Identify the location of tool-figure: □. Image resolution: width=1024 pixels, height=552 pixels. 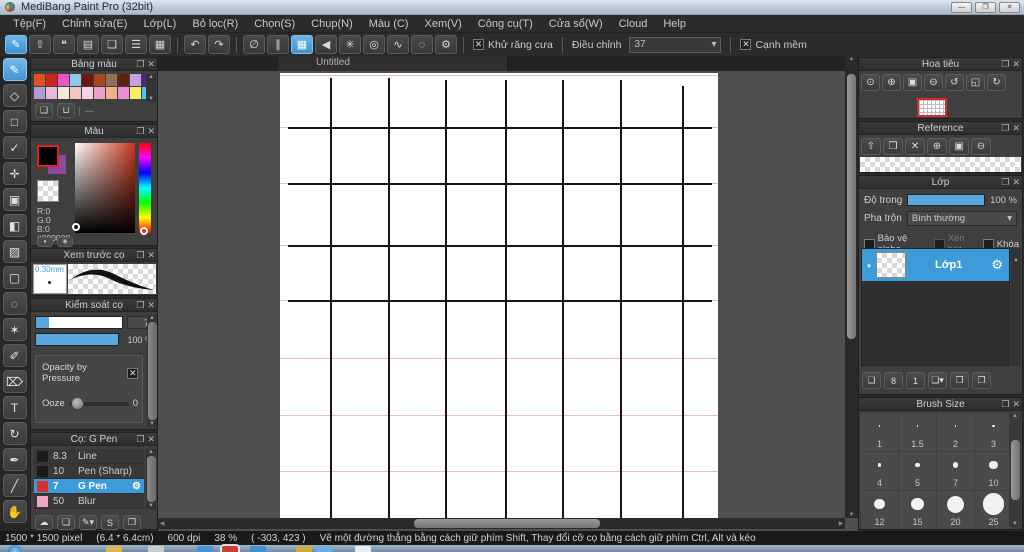
(14, 121).